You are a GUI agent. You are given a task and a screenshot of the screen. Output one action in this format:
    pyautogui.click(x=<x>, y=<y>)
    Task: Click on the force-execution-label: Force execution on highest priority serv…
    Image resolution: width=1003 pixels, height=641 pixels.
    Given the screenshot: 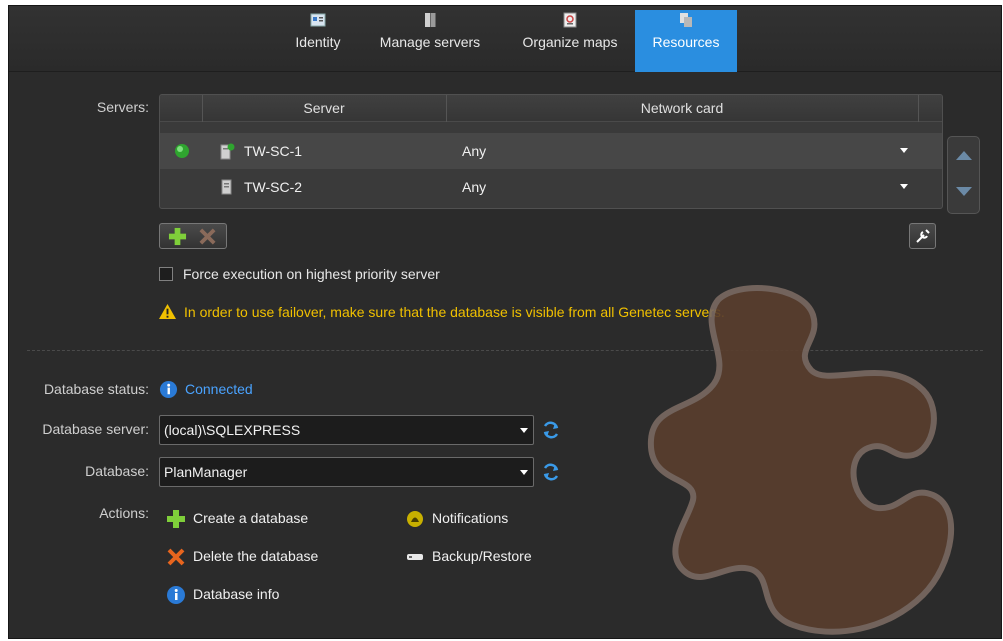 What is the action you would take?
    pyautogui.click(x=311, y=274)
    